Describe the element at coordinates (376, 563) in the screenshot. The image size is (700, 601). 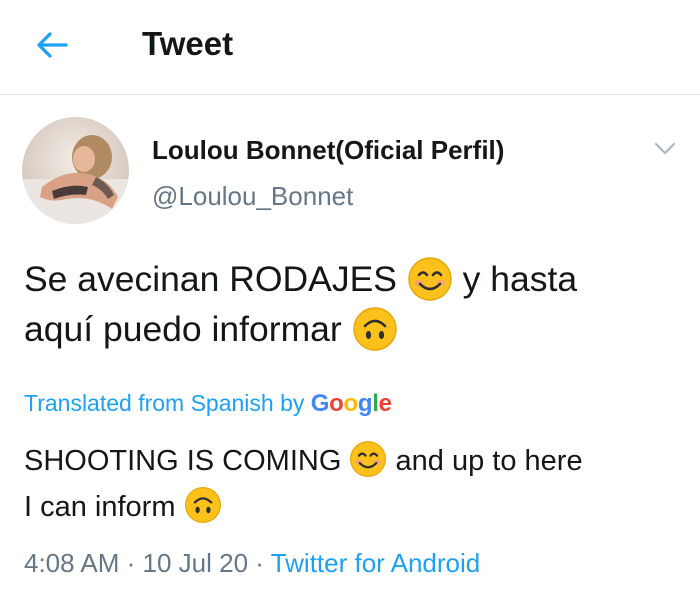
I see `tweet-client-link: Twitter for Android` at that location.